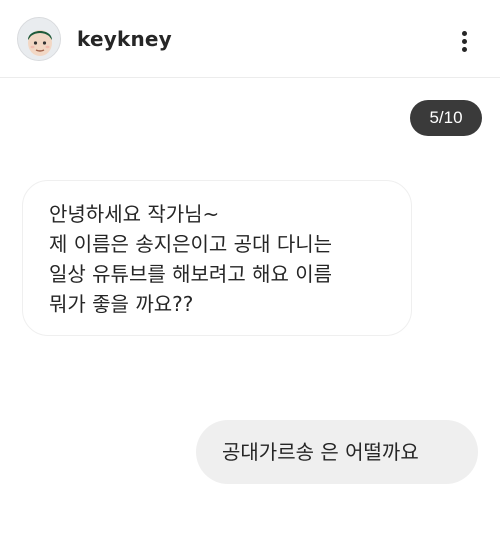 Image resolution: width=500 pixels, height=545 pixels. I want to click on avatar, so click(39, 39).